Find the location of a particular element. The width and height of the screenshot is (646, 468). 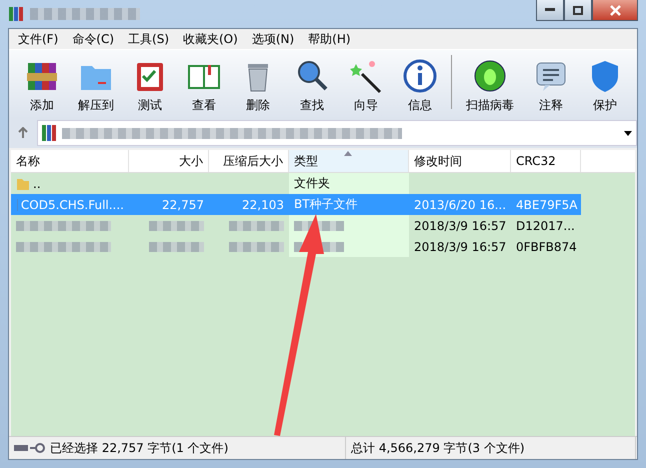

table-cell: 文件夹 is located at coordinates (349, 183).